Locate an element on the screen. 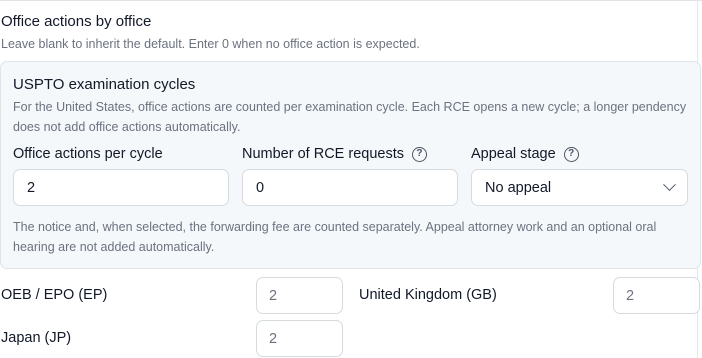 This screenshot has width=702, height=358. actions-per-cycle-label: Office actions per cycle is located at coordinates (88, 154).